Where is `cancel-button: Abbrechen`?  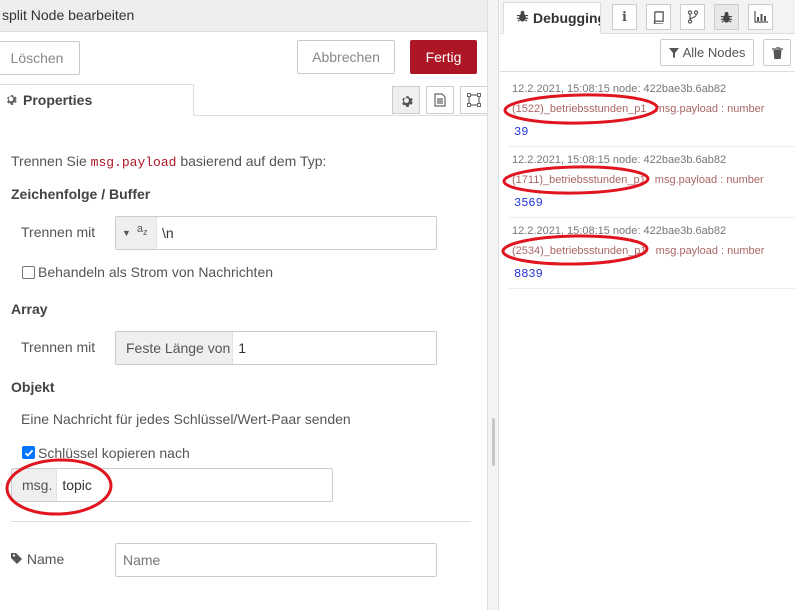 cancel-button: Abbrechen is located at coordinates (346, 57).